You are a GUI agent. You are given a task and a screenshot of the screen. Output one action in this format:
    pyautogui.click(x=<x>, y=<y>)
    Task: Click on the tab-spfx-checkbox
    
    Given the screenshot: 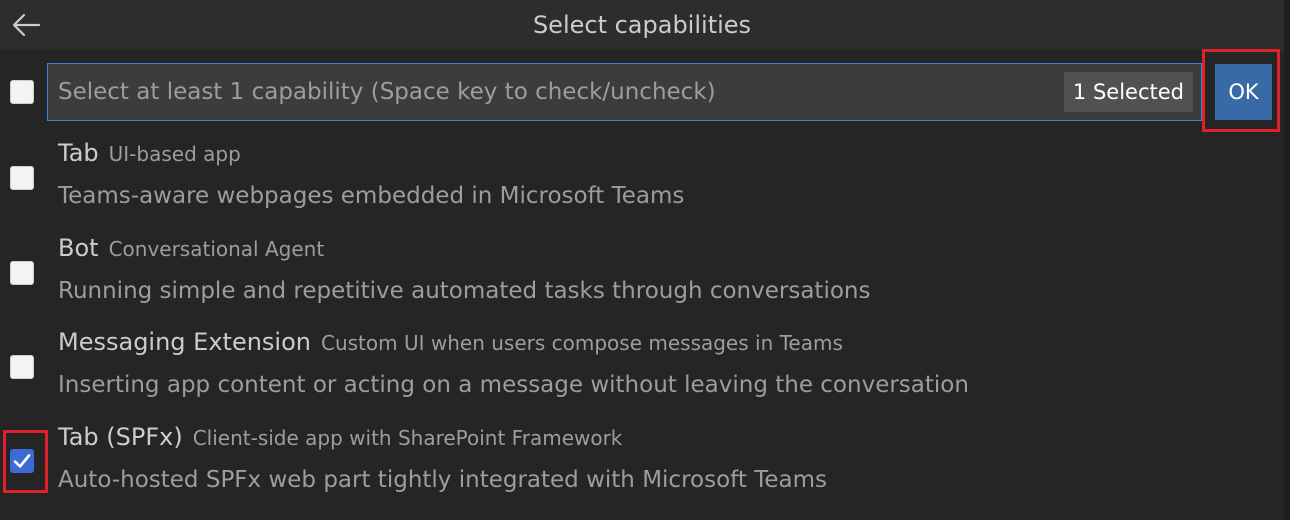 What is the action you would take?
    pyautogui.click(x=22, y=461)
    